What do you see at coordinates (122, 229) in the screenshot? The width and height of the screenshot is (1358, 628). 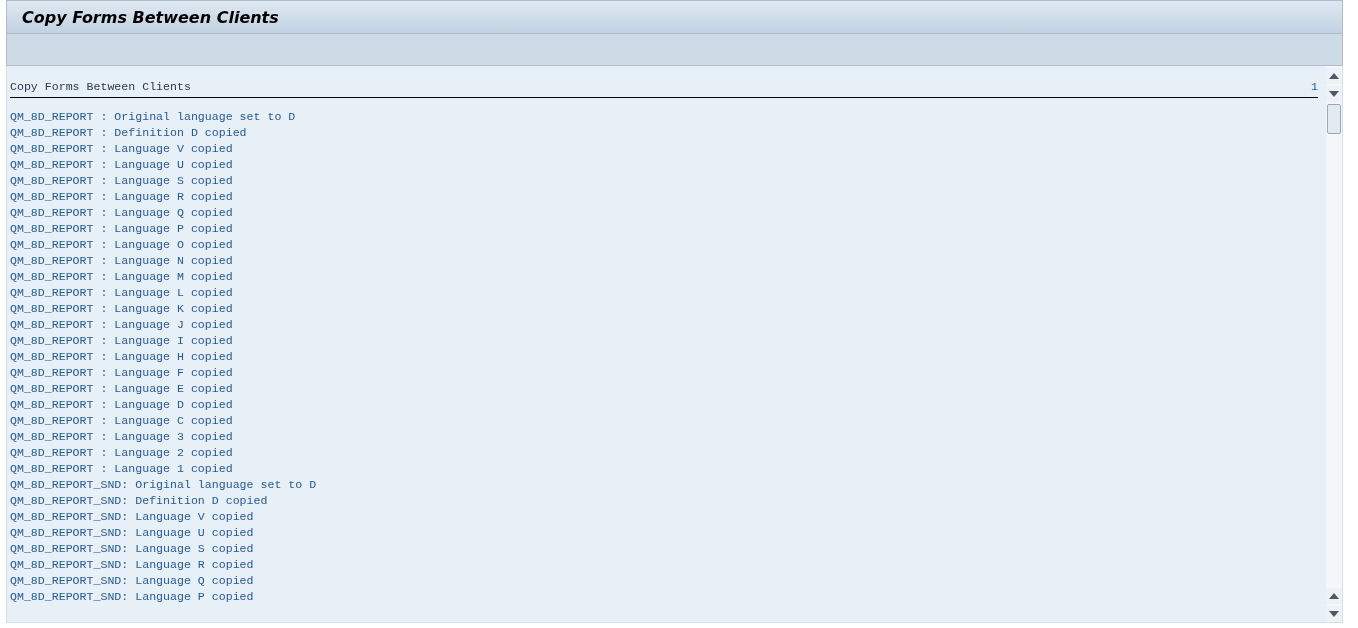 I see `log-line: QM_8D_REPORT : Language P copied` at bounding box center [122, 229].